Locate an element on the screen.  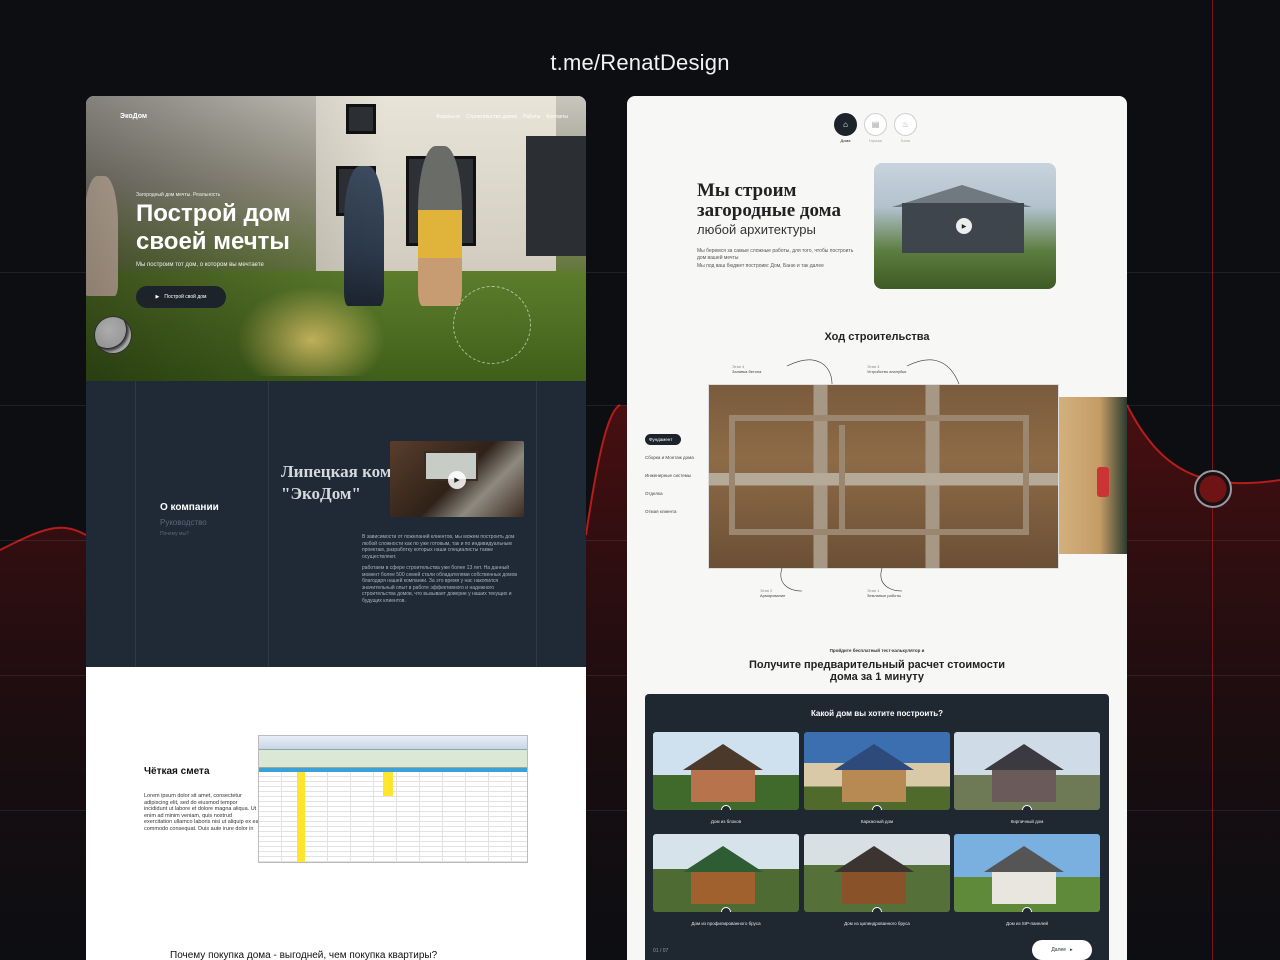
menu-item: Фазисы-эт is located at coordinates (448, 117).